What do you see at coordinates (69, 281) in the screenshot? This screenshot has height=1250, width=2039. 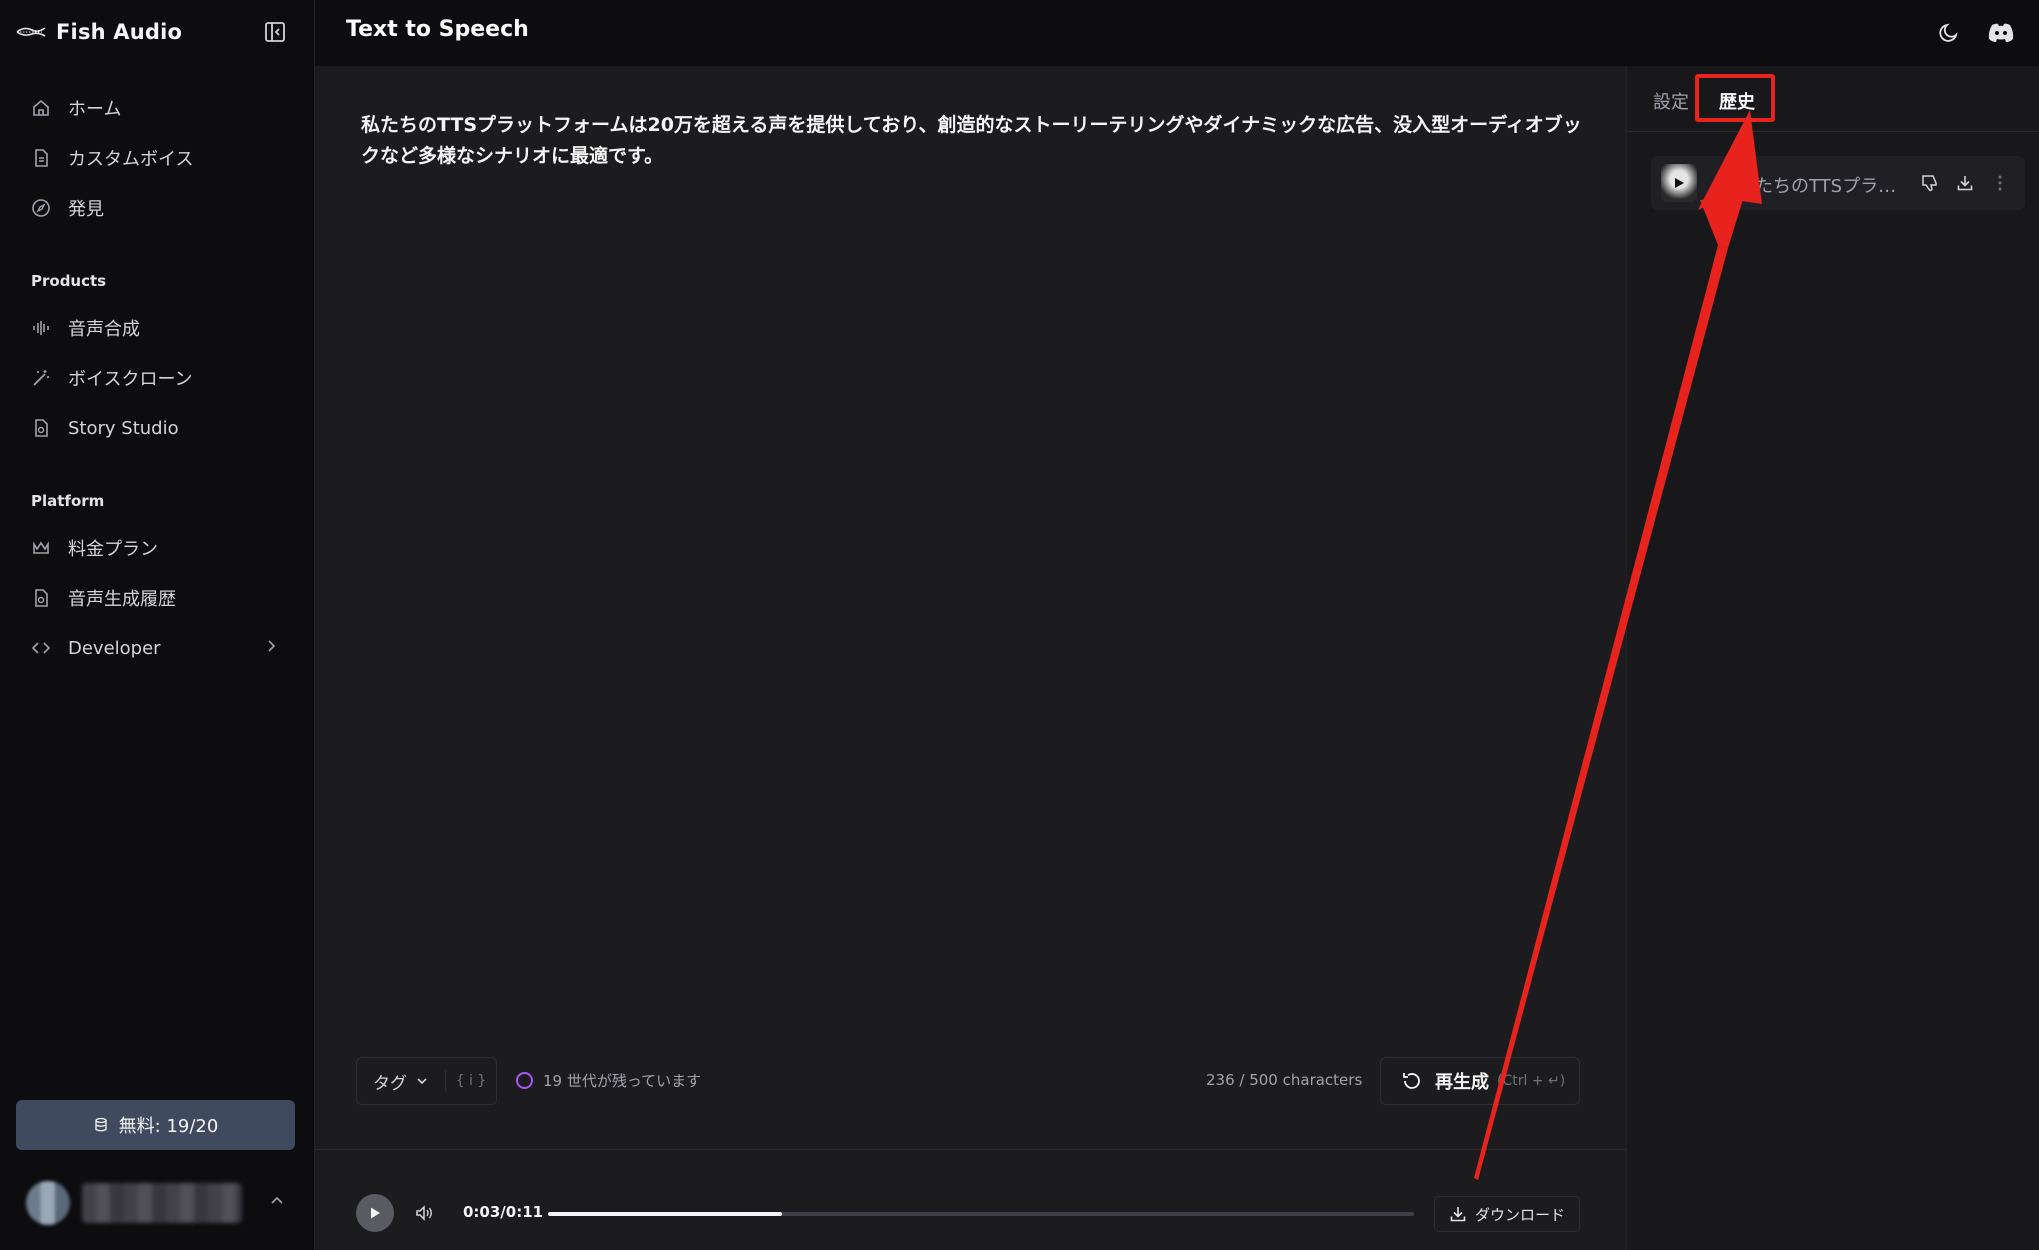 I see `products-section-label: Products` at bounding box center [69, 281].